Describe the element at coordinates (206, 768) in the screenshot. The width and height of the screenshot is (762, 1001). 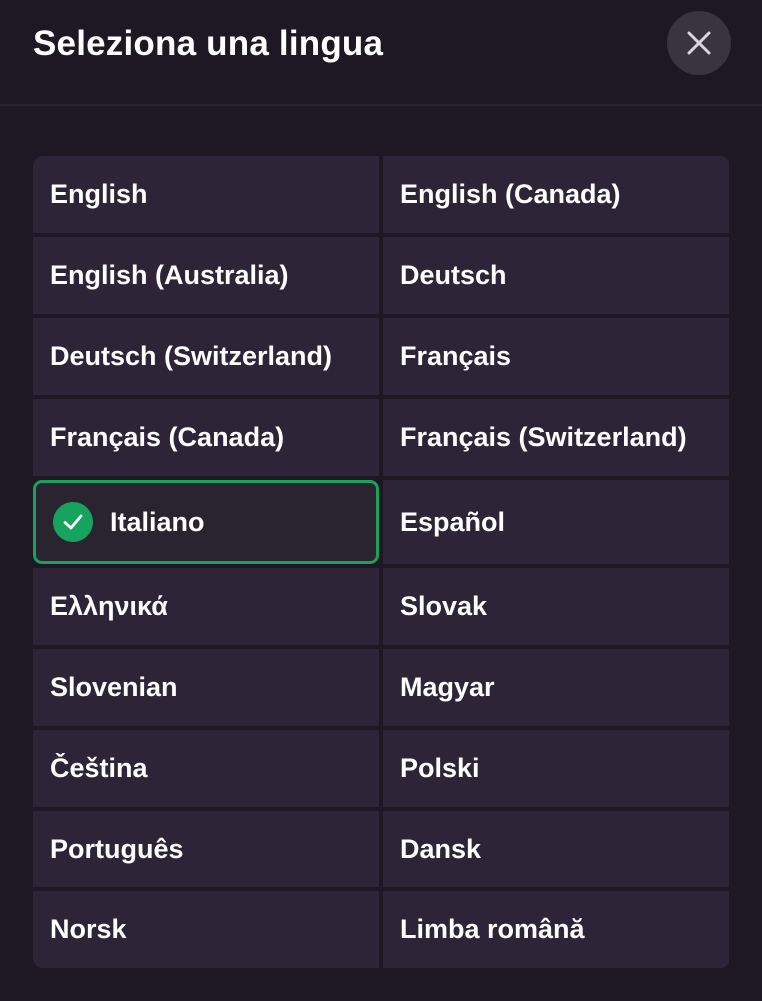
I see `language-option-cestina: Čeština` at that location.